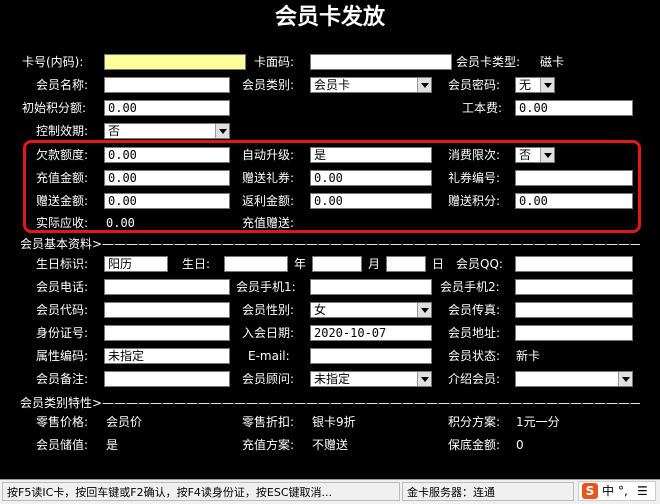  I want to click on ime-toolbar: S 中 °, ☰, so click(617, 491).